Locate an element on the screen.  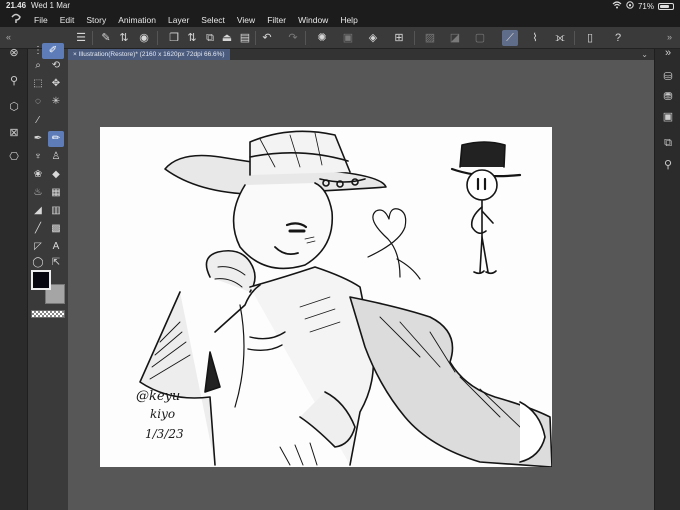
export-icon: ⏏ is located at coordinates (227, 38).